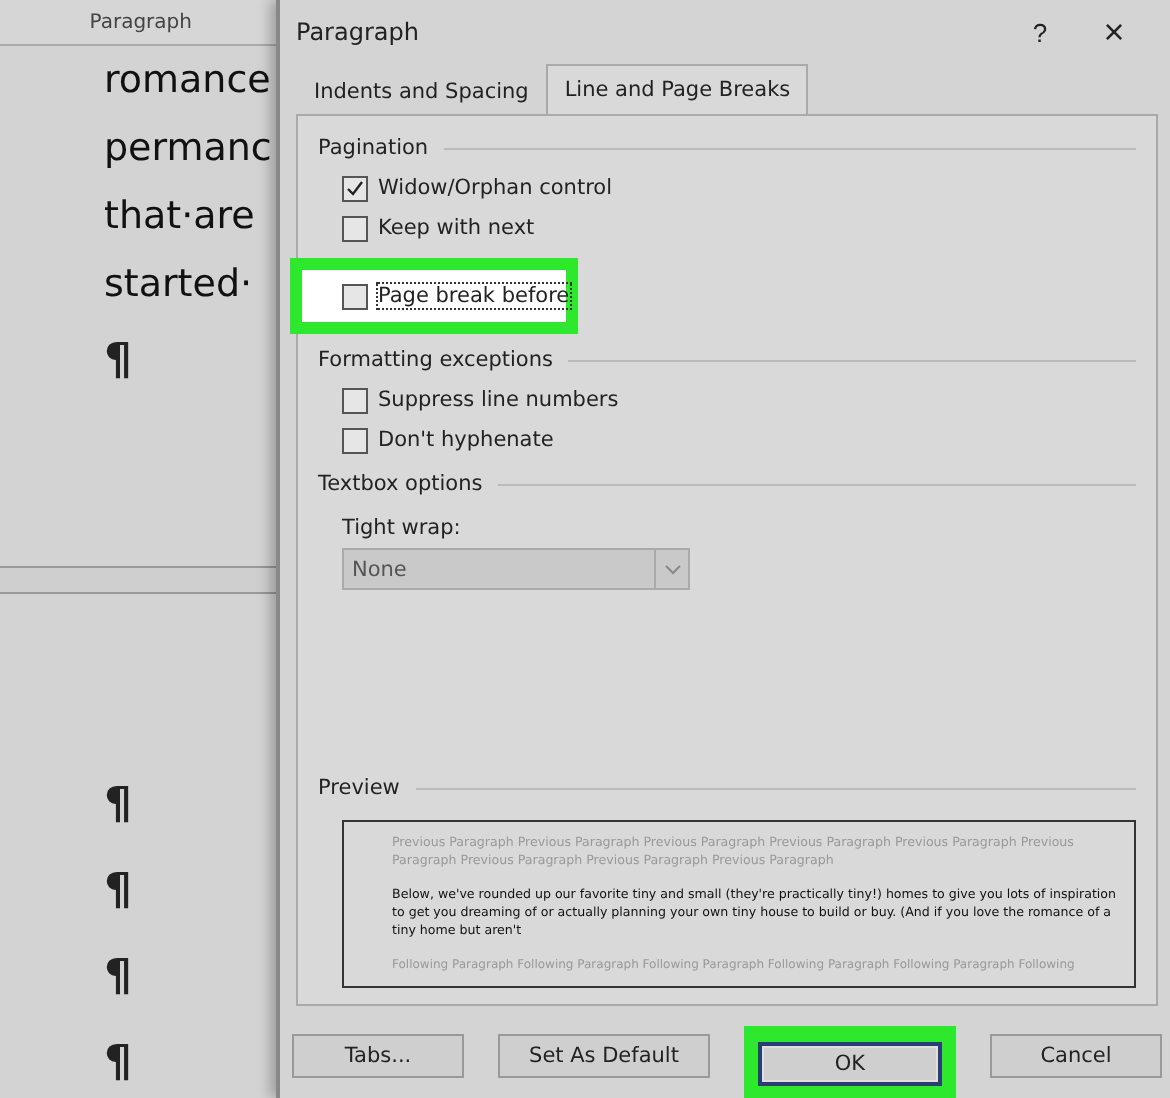 This screenshot has height=1098, width=1170. Describe the element at coordinates (180, 217) in the screenshot. I see `document-text: that·are` at that location.